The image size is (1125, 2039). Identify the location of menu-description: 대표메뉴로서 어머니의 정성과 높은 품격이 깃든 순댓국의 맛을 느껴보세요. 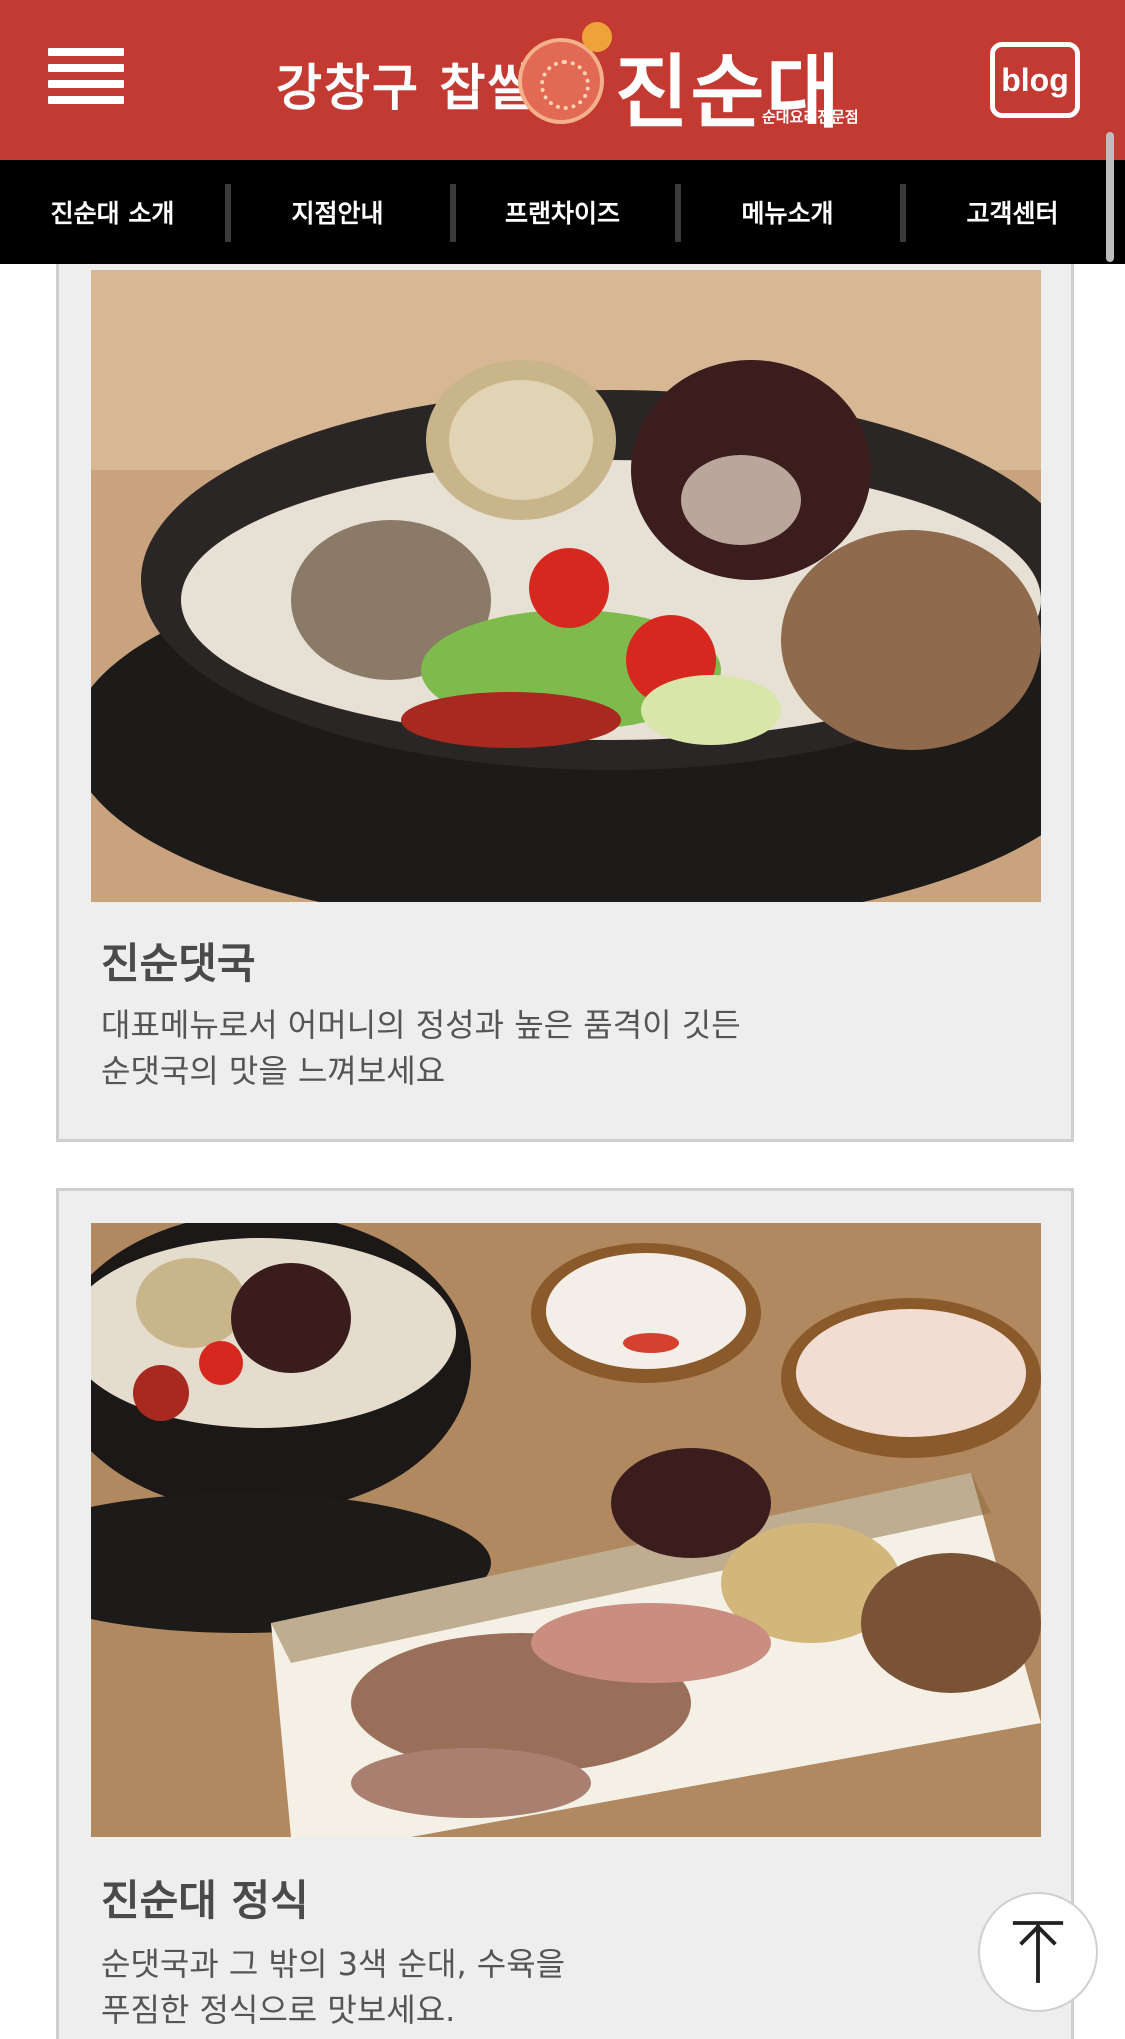
(421, 1048).